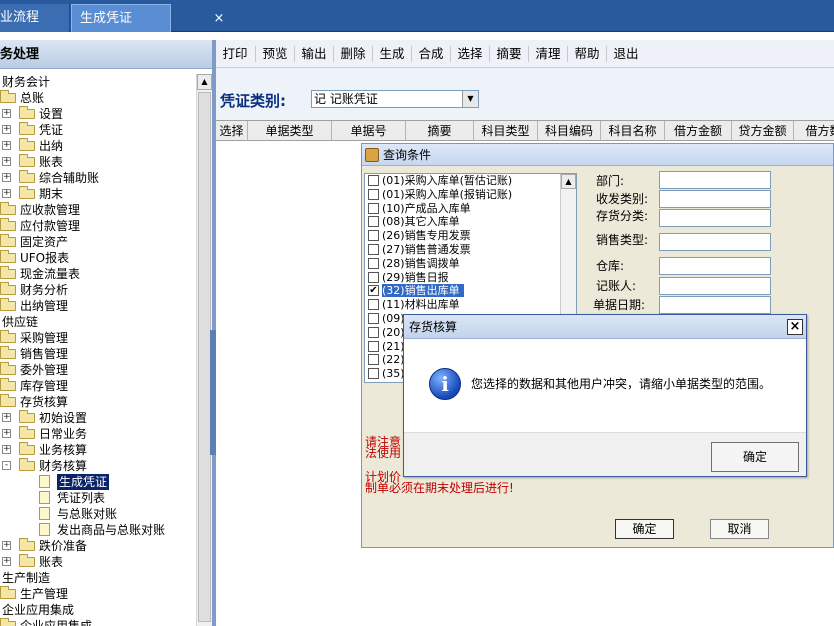 The width and height of the screenshot is (834, 626). Describe the element at coordinates (98, 386) in the screenshot. I see `tree-item: 库存管理` at that location.